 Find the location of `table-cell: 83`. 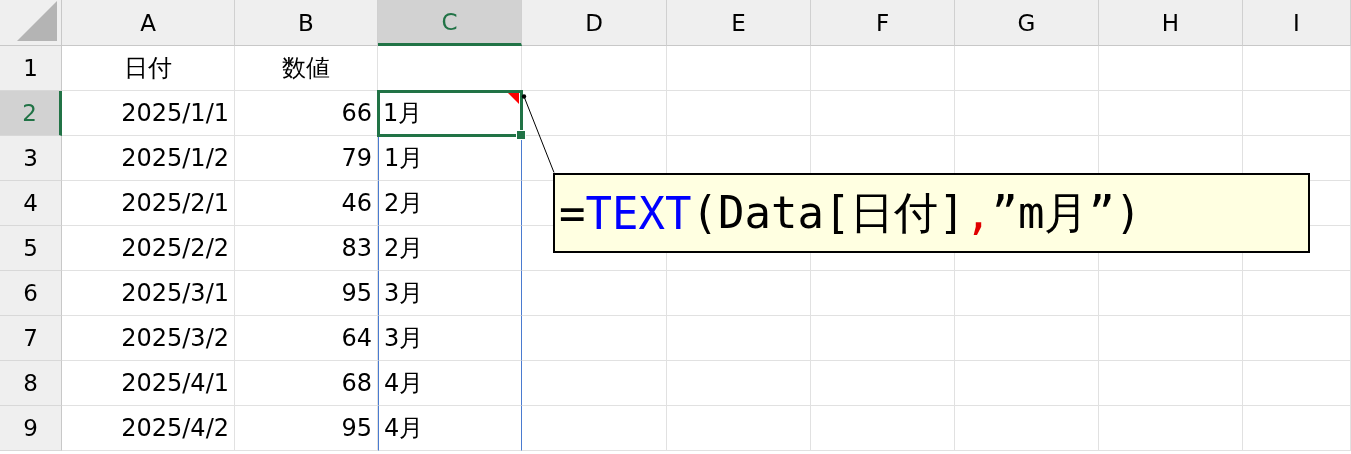

table-cell: 83 is located at coordinates (306, 248).